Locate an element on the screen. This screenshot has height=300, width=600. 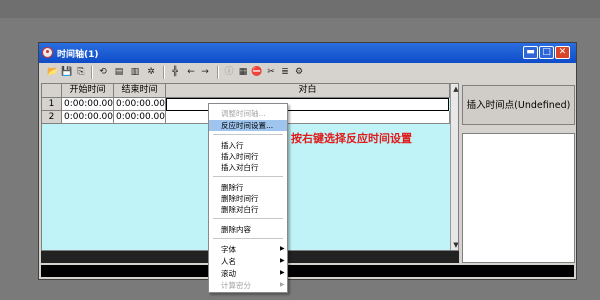
app-icon is located at coordinates (47, 52).